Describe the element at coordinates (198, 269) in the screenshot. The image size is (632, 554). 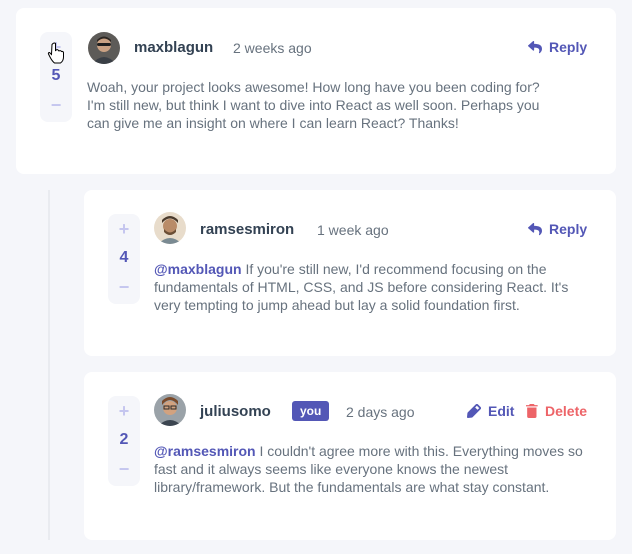
I see `mention-link: @maxblagun` at that location.